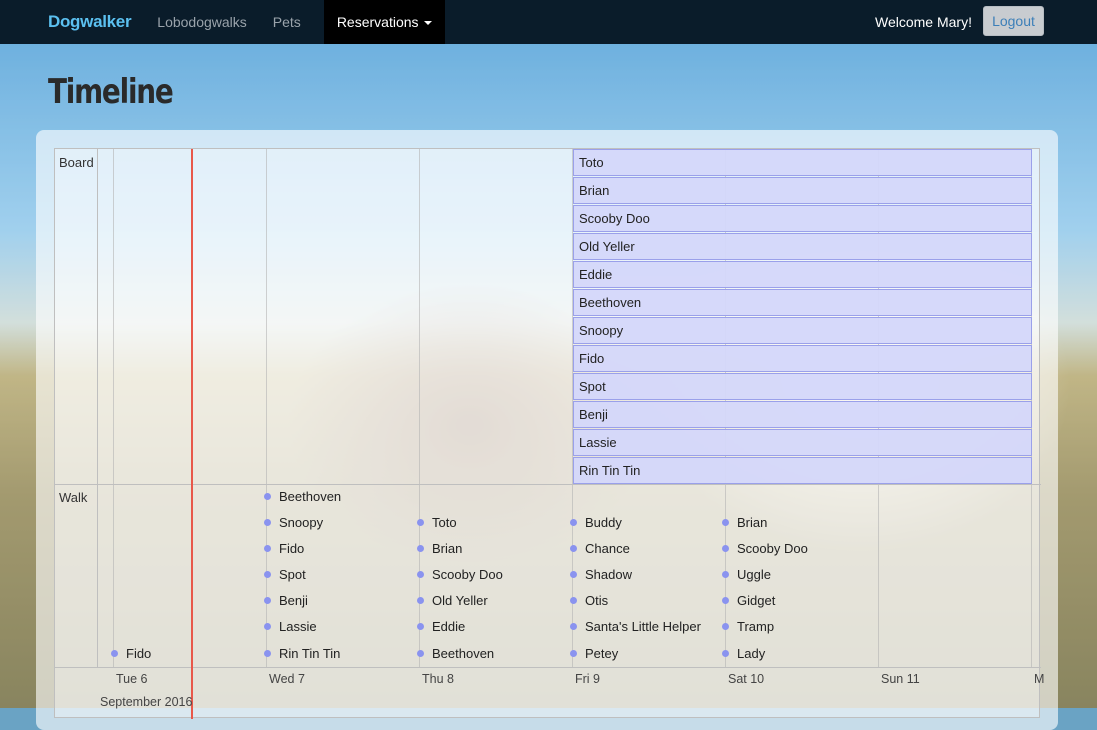 This screenshot has height=730, width=1097. What do you see at coordinates (608, 574) in the screenshot?
I see `walk-item-label: Shadow` at bounding box center [608, 574].